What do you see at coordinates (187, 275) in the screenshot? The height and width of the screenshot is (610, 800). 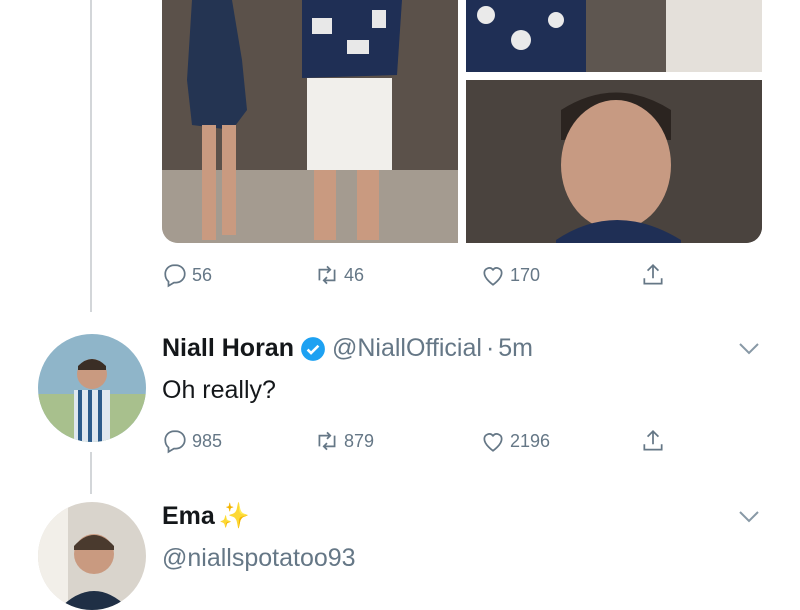 I see `reply-button: 56` at bounding box center [187, 275].